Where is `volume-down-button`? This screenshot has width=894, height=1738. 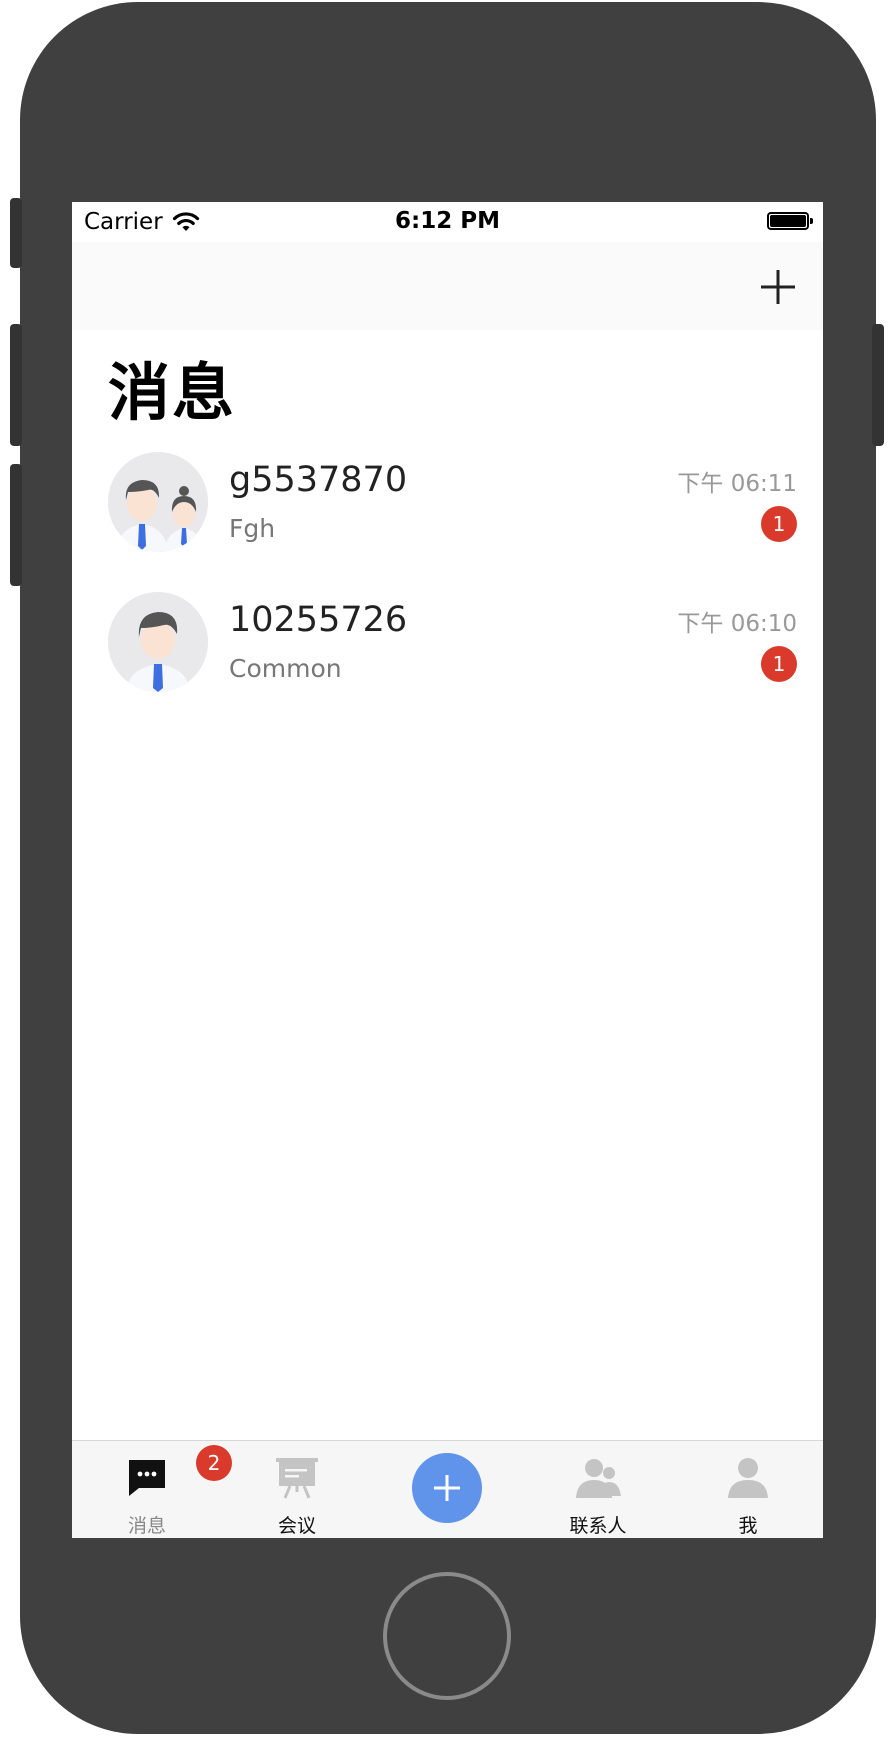
volume-down-button is located at coordinates (16, 525).